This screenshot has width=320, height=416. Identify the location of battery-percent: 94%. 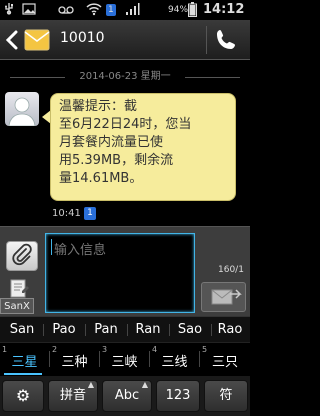
(178, 10).